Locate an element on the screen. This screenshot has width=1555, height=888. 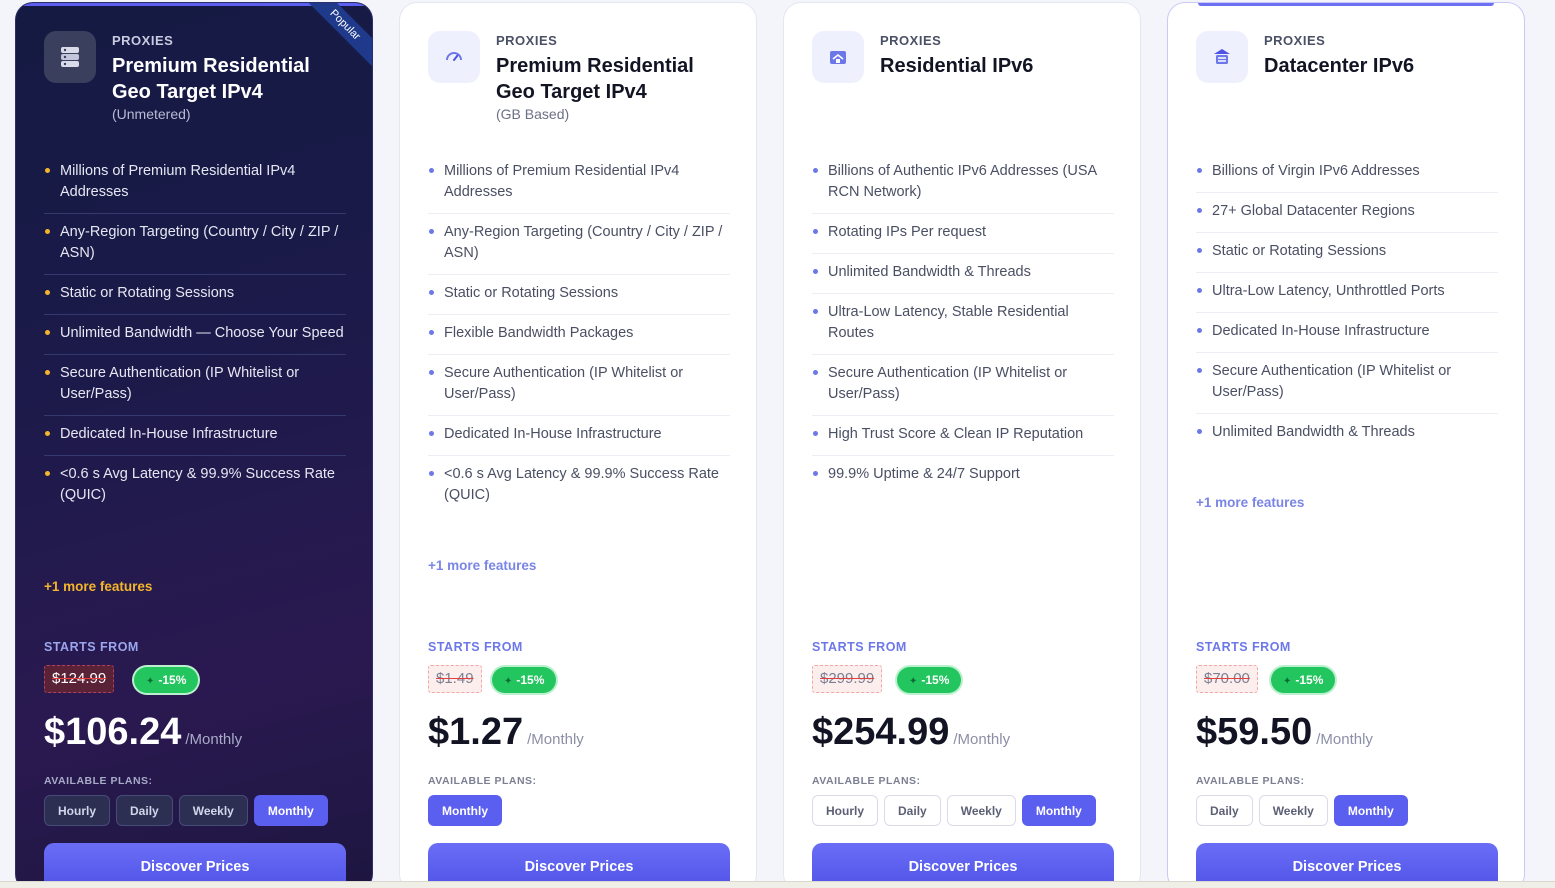
original-price: $1.49 is located at coordinates (455, 679).